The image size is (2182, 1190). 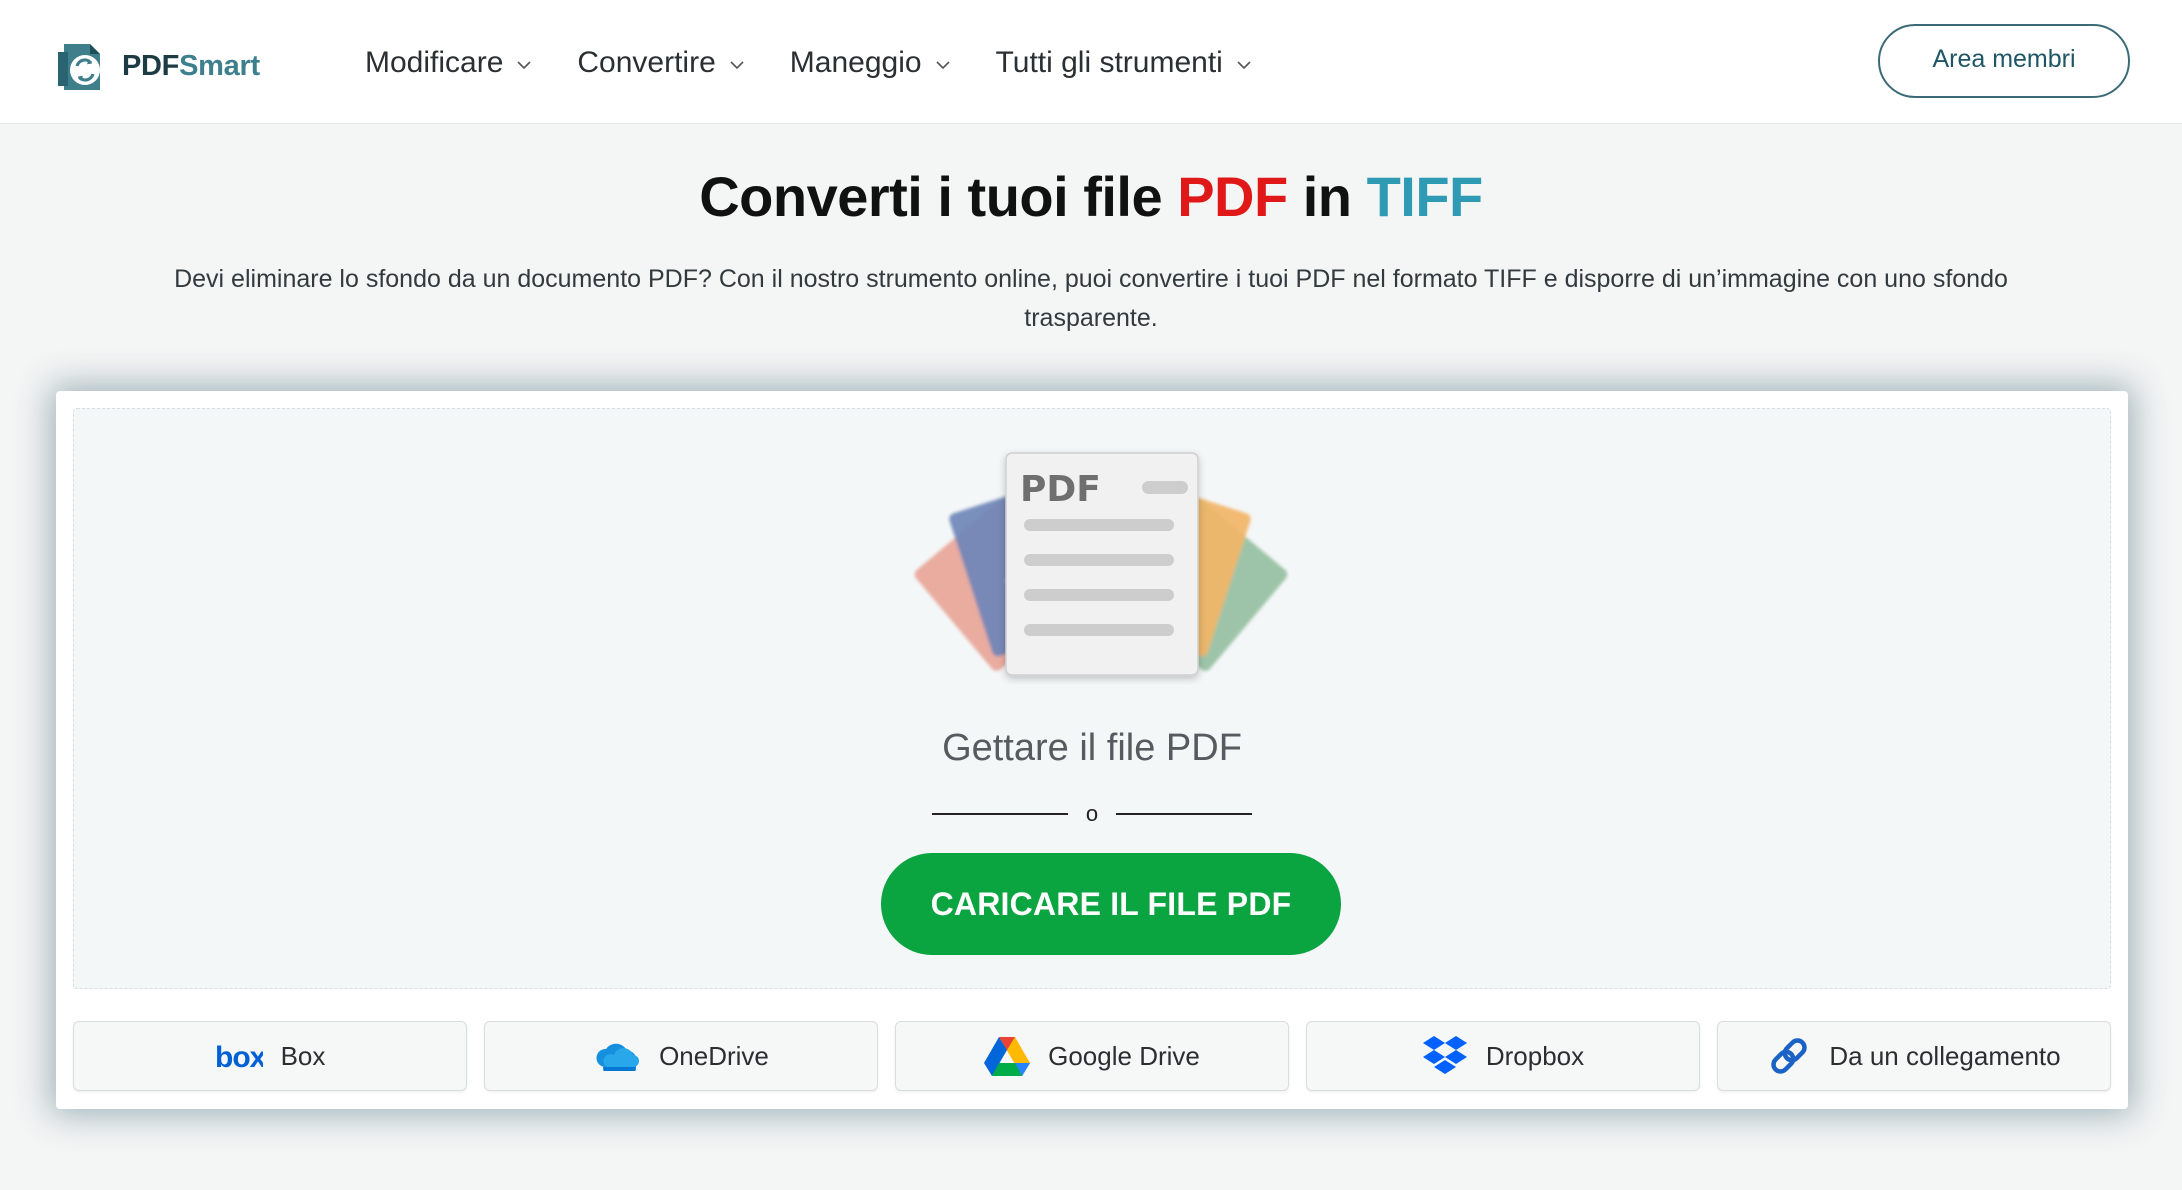 What do you see at coordinates (1124, 1055) in the screenshot?
I see `source-google-drive-label: Google Drive` at bounding box center [1124, 1055].